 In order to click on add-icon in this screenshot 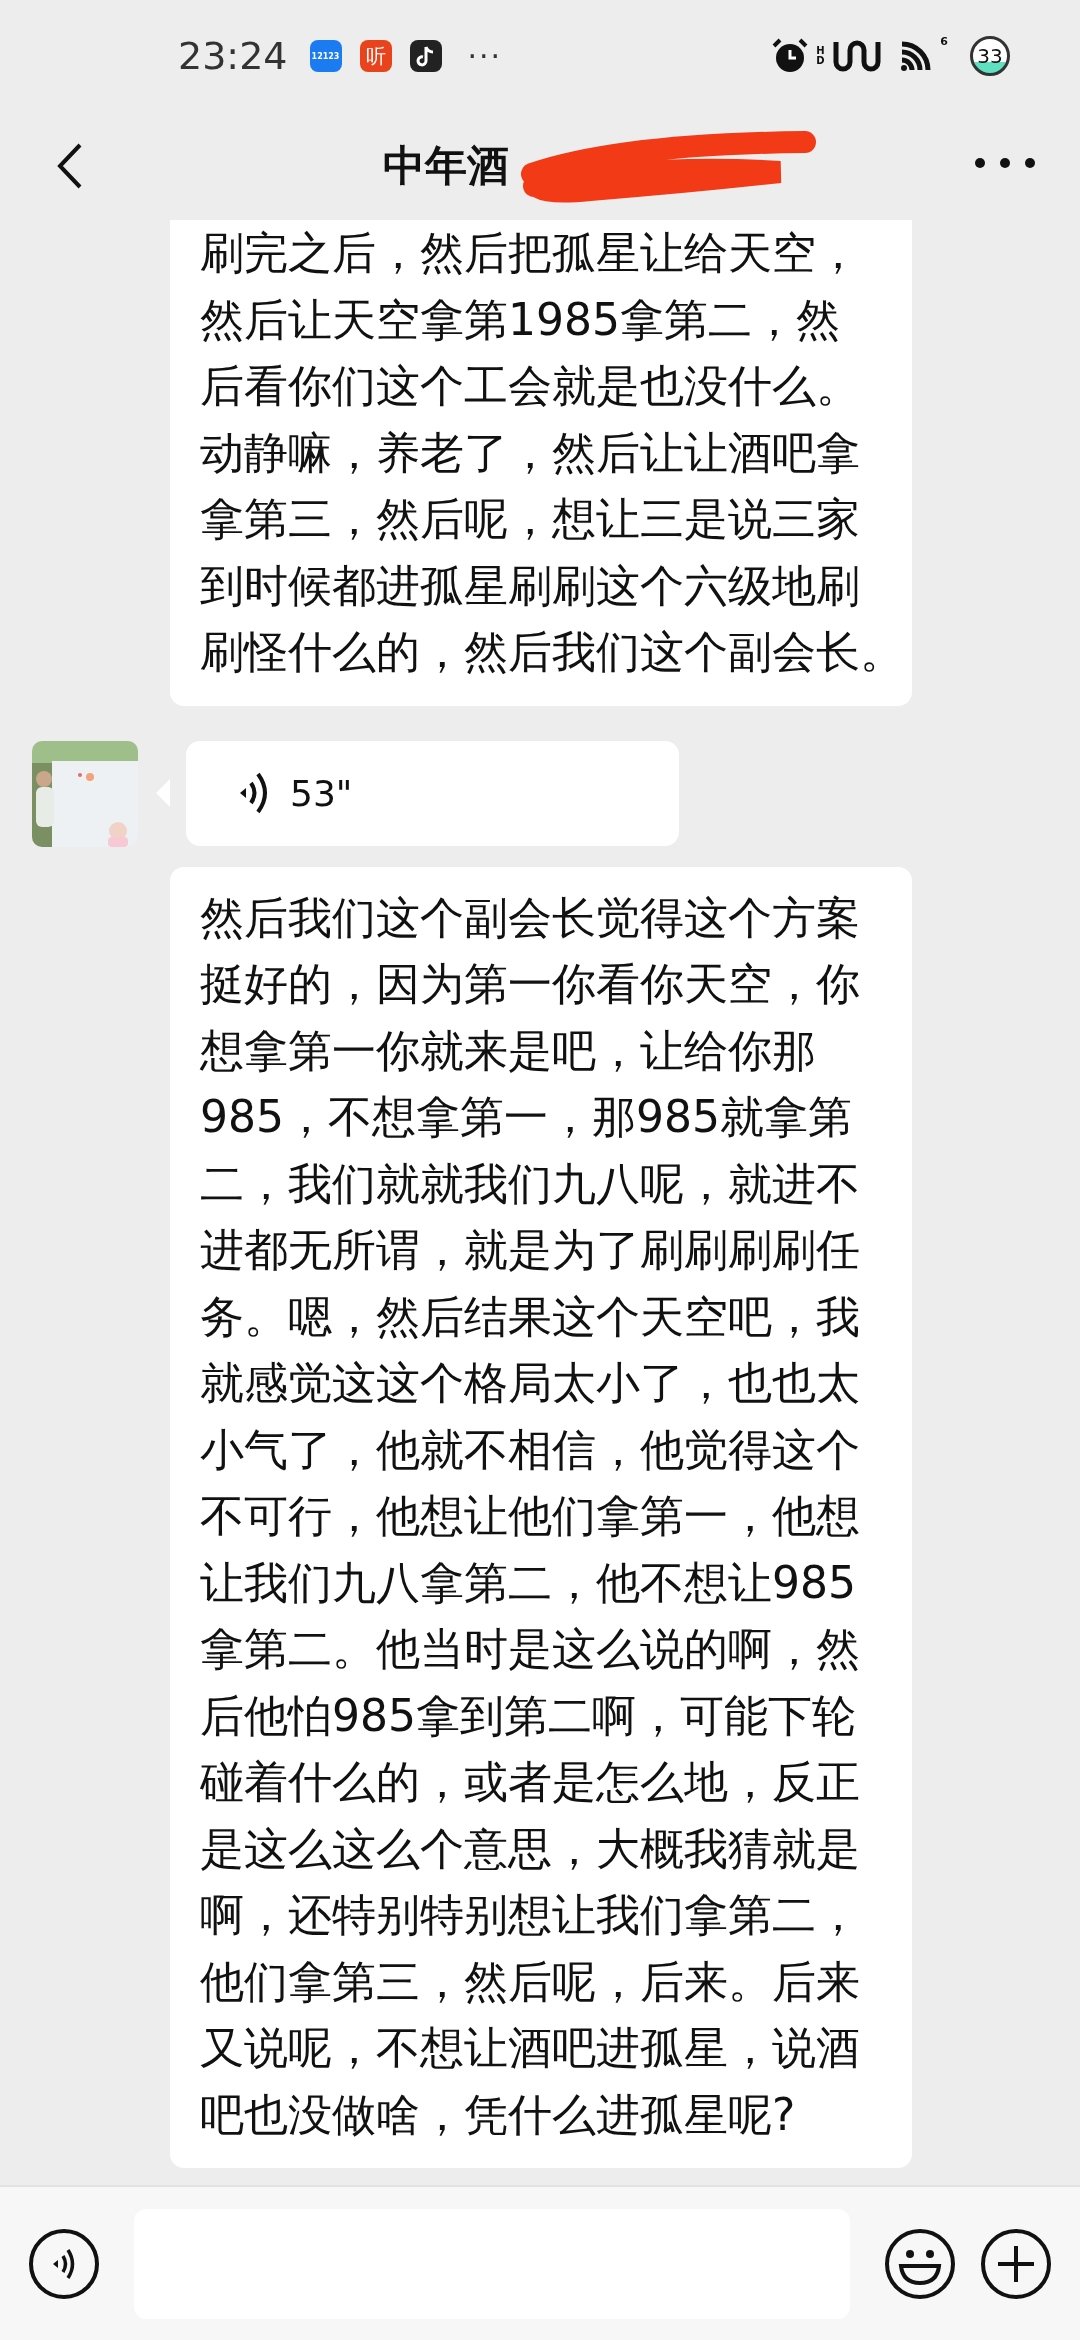, I will do `click(1016, 2263)`.